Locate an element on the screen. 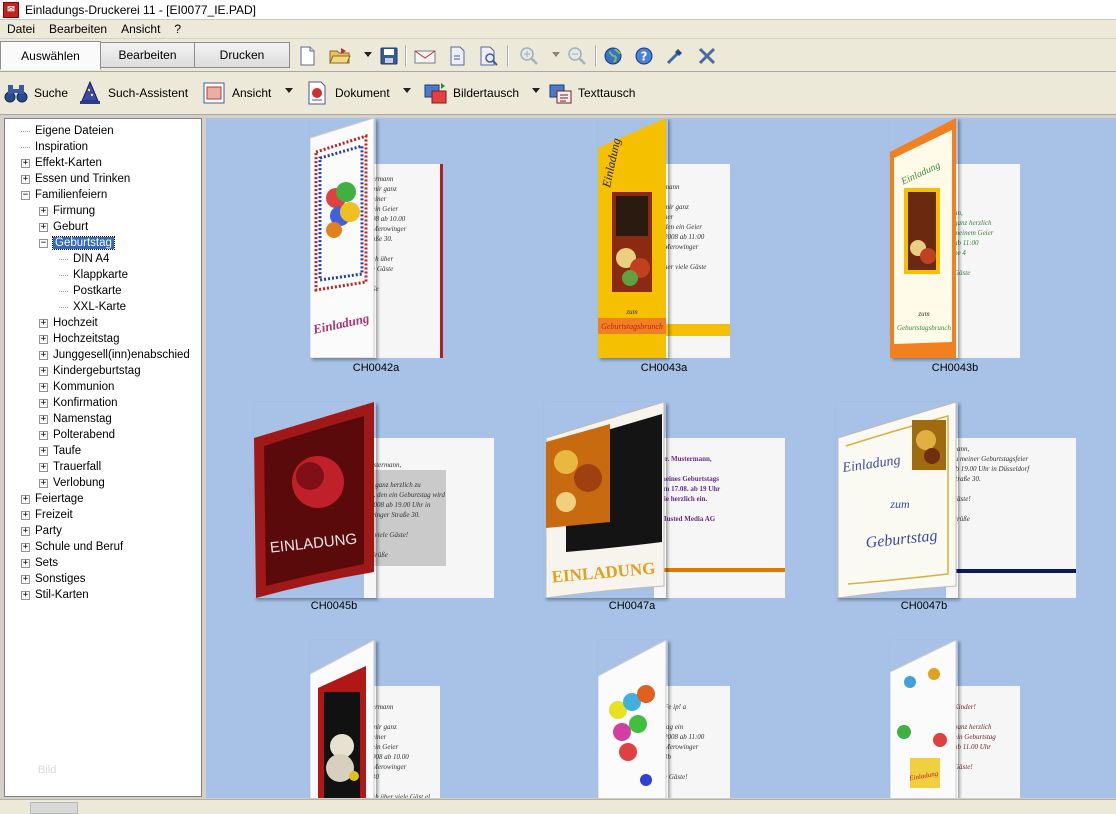 The image size is (1116, 814). tools-icon is located at coordinates (707, 56).